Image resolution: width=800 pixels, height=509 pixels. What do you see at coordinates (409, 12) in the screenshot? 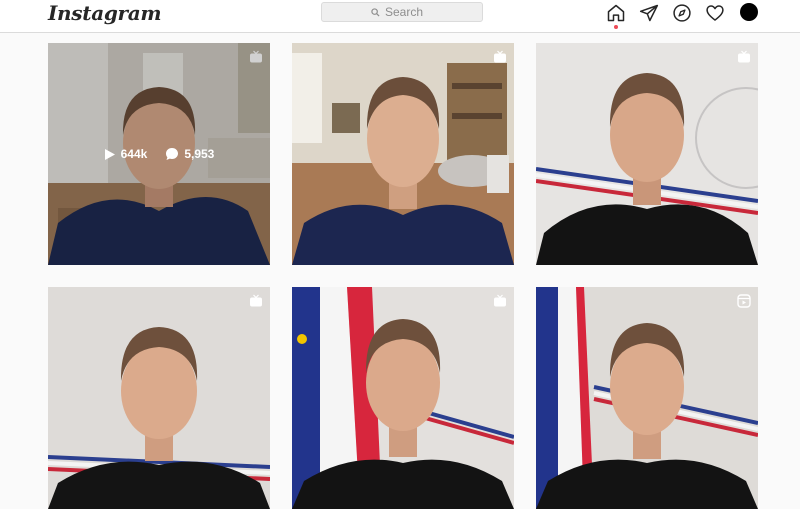
I see `search-input` at bounding box center [409, 12].